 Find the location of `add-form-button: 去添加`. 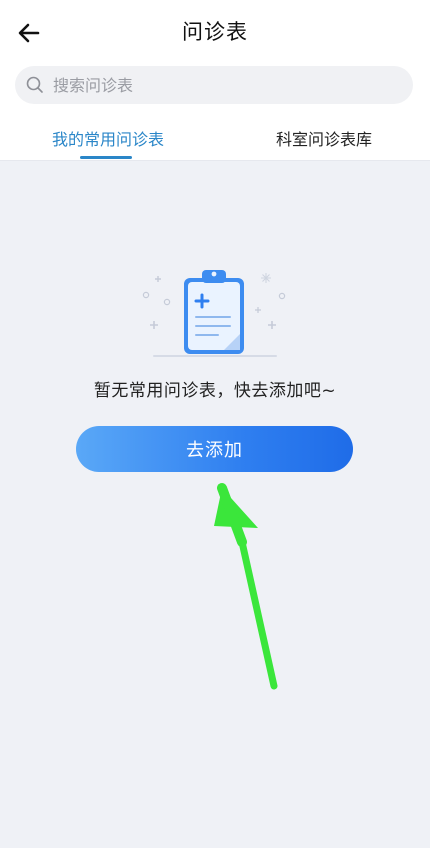

add-form-button: 去添加 is located at coordinates (214, 449).